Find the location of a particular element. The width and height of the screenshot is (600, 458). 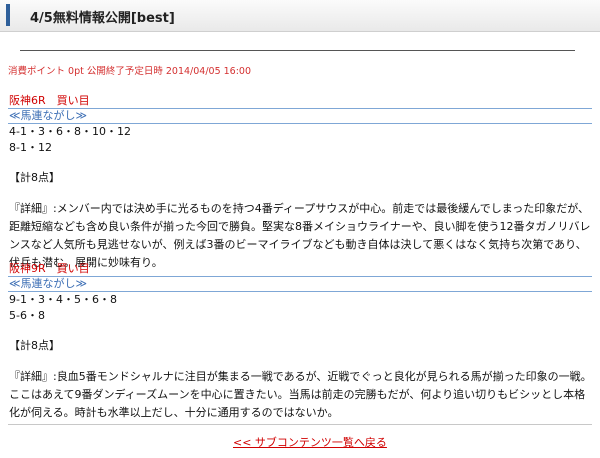

page-title: 4/5無料情報公開[best] is located at coordinates (102, 18).